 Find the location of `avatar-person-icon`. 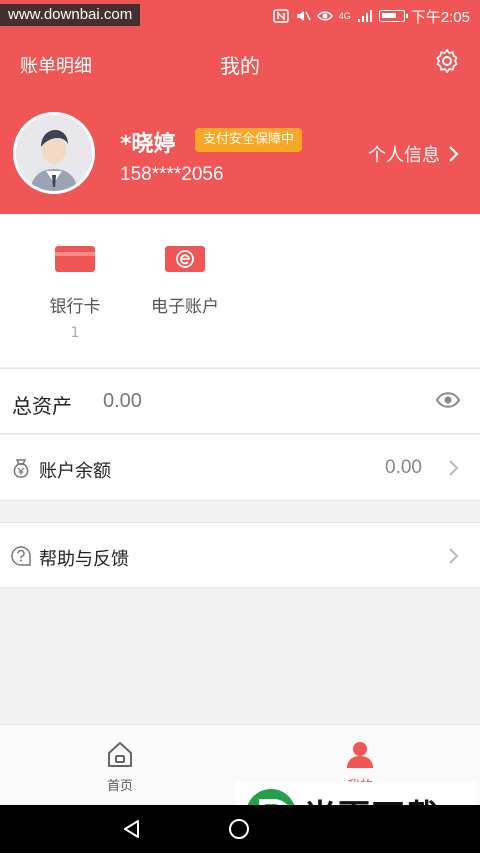

avatar-person-icon is located at coordinates (54, 153).